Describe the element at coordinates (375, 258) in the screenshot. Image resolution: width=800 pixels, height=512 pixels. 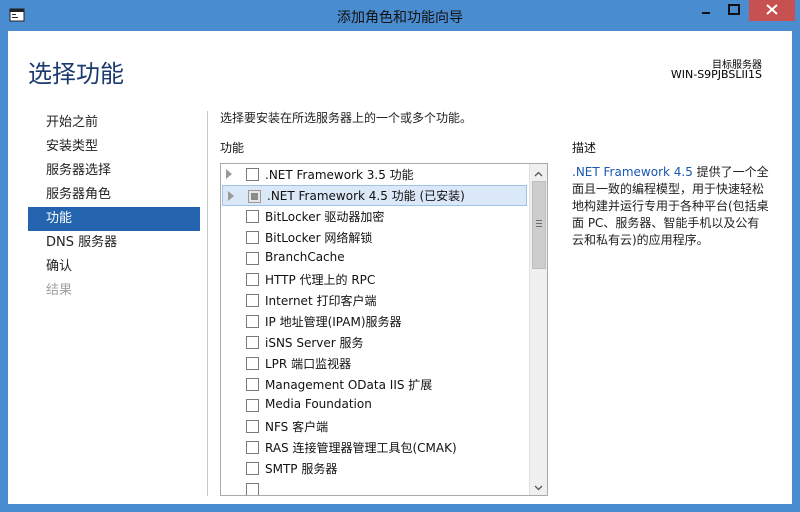
I see `feature-row: BranchCache` at that location.